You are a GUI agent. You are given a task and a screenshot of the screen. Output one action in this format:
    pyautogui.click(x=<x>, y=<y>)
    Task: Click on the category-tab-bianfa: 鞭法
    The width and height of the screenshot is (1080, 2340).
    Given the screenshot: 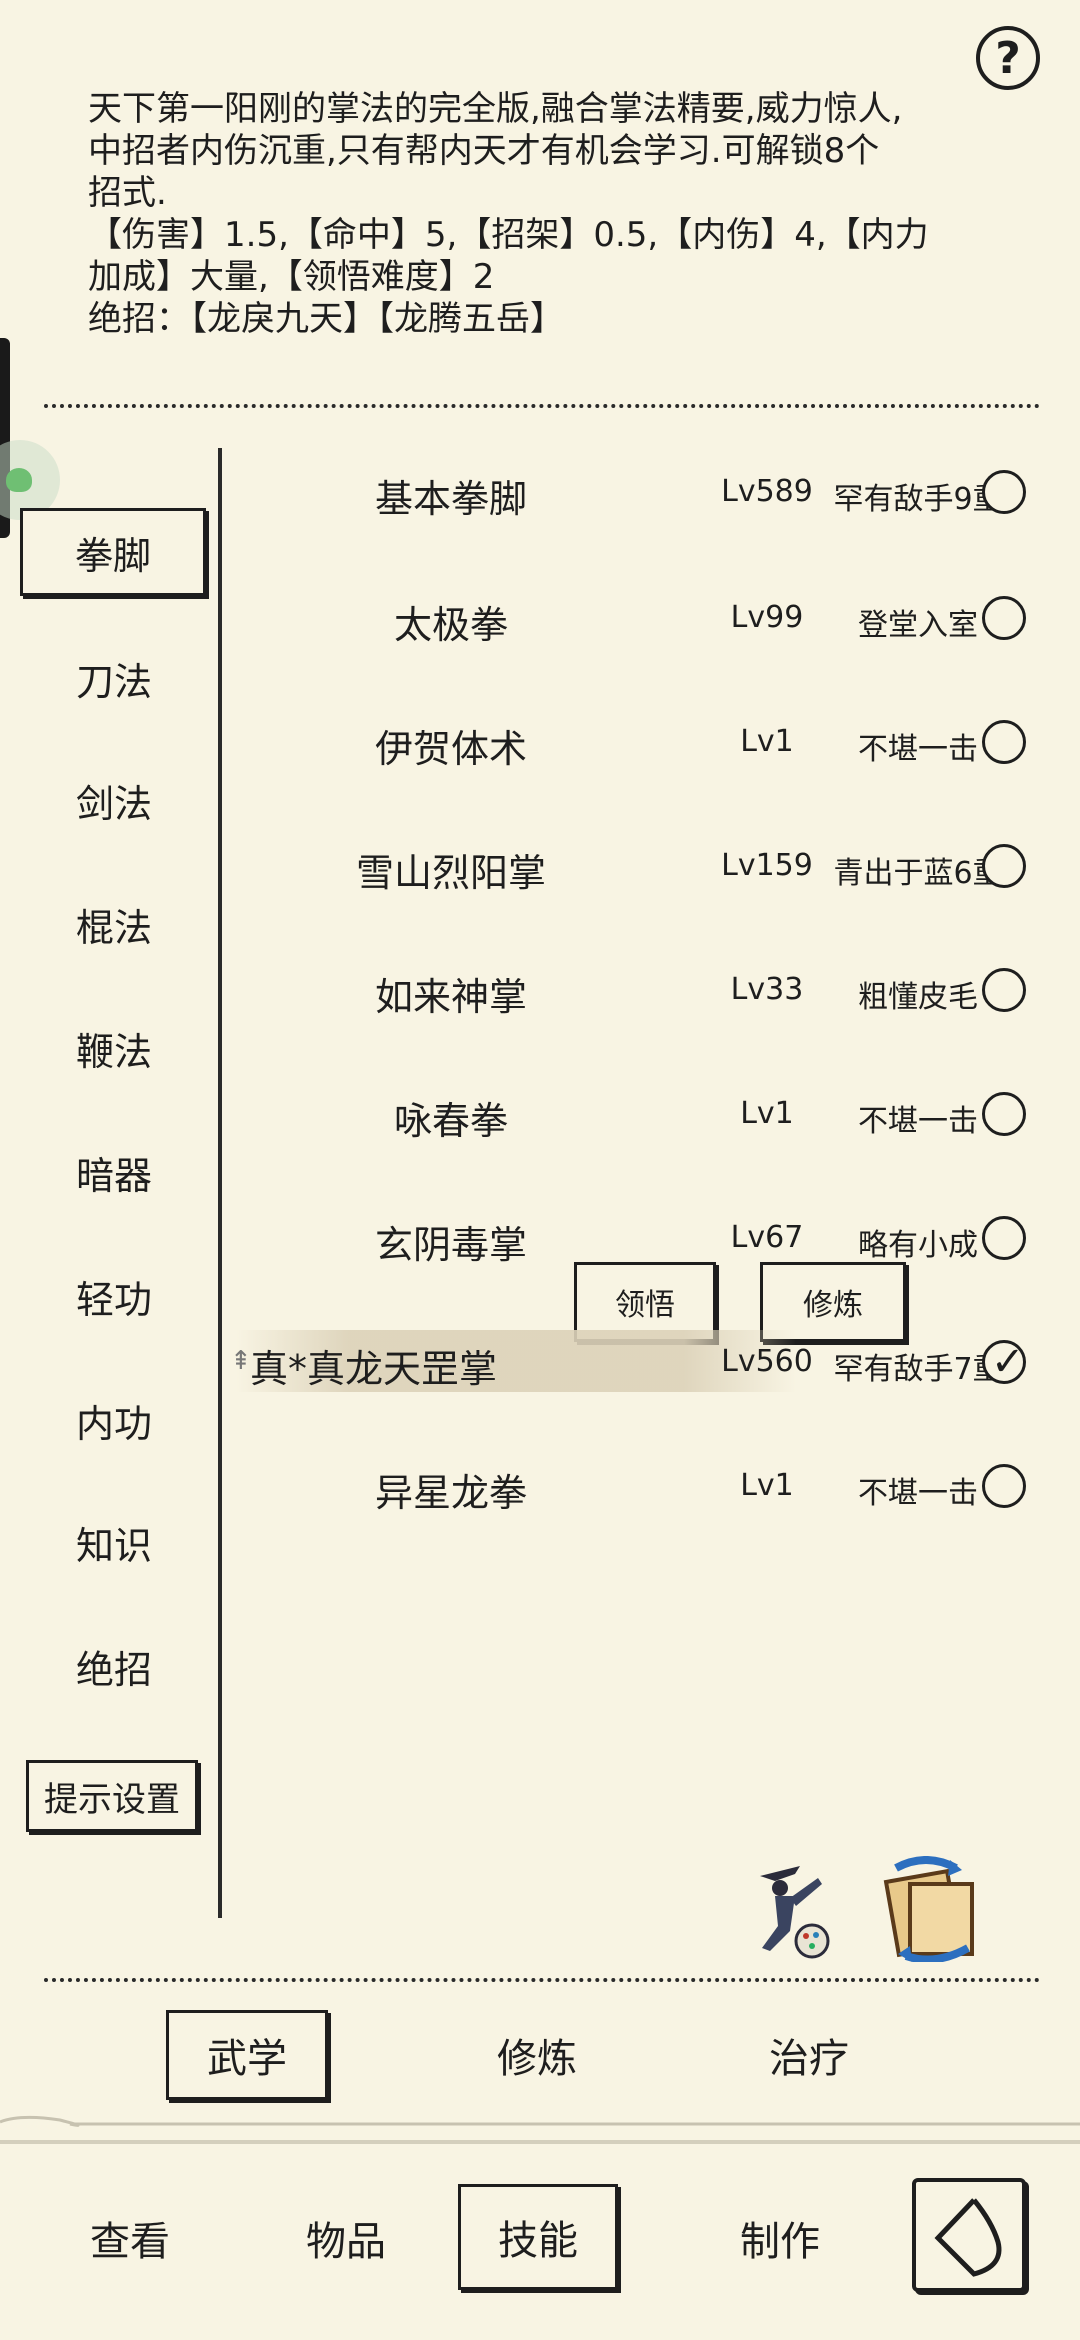 What is the action you would take?
    pyautogui.click(x=114, y=1048)
    